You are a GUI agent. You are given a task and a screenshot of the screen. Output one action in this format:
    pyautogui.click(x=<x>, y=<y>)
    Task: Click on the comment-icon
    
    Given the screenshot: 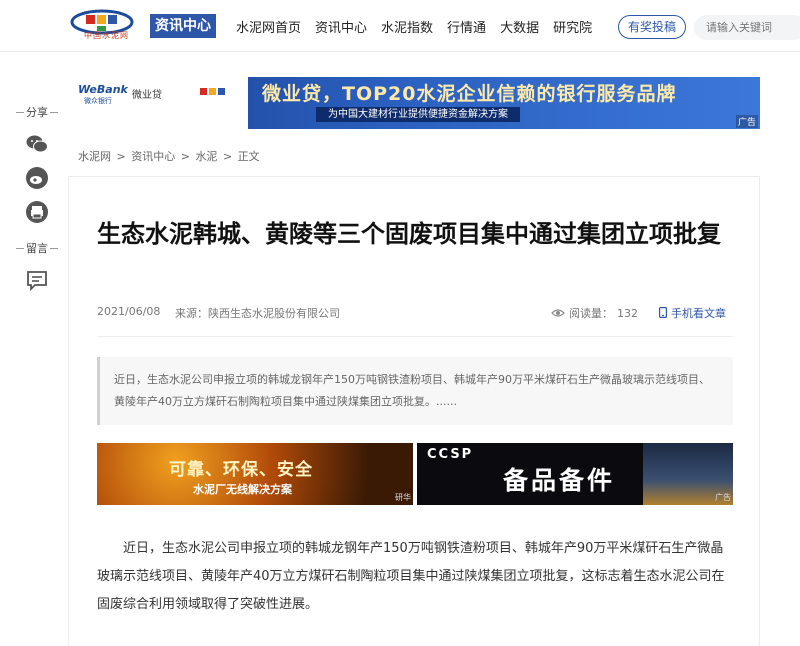 What is the action you would take?
    pyautogui.click(x=37, y=280)
    